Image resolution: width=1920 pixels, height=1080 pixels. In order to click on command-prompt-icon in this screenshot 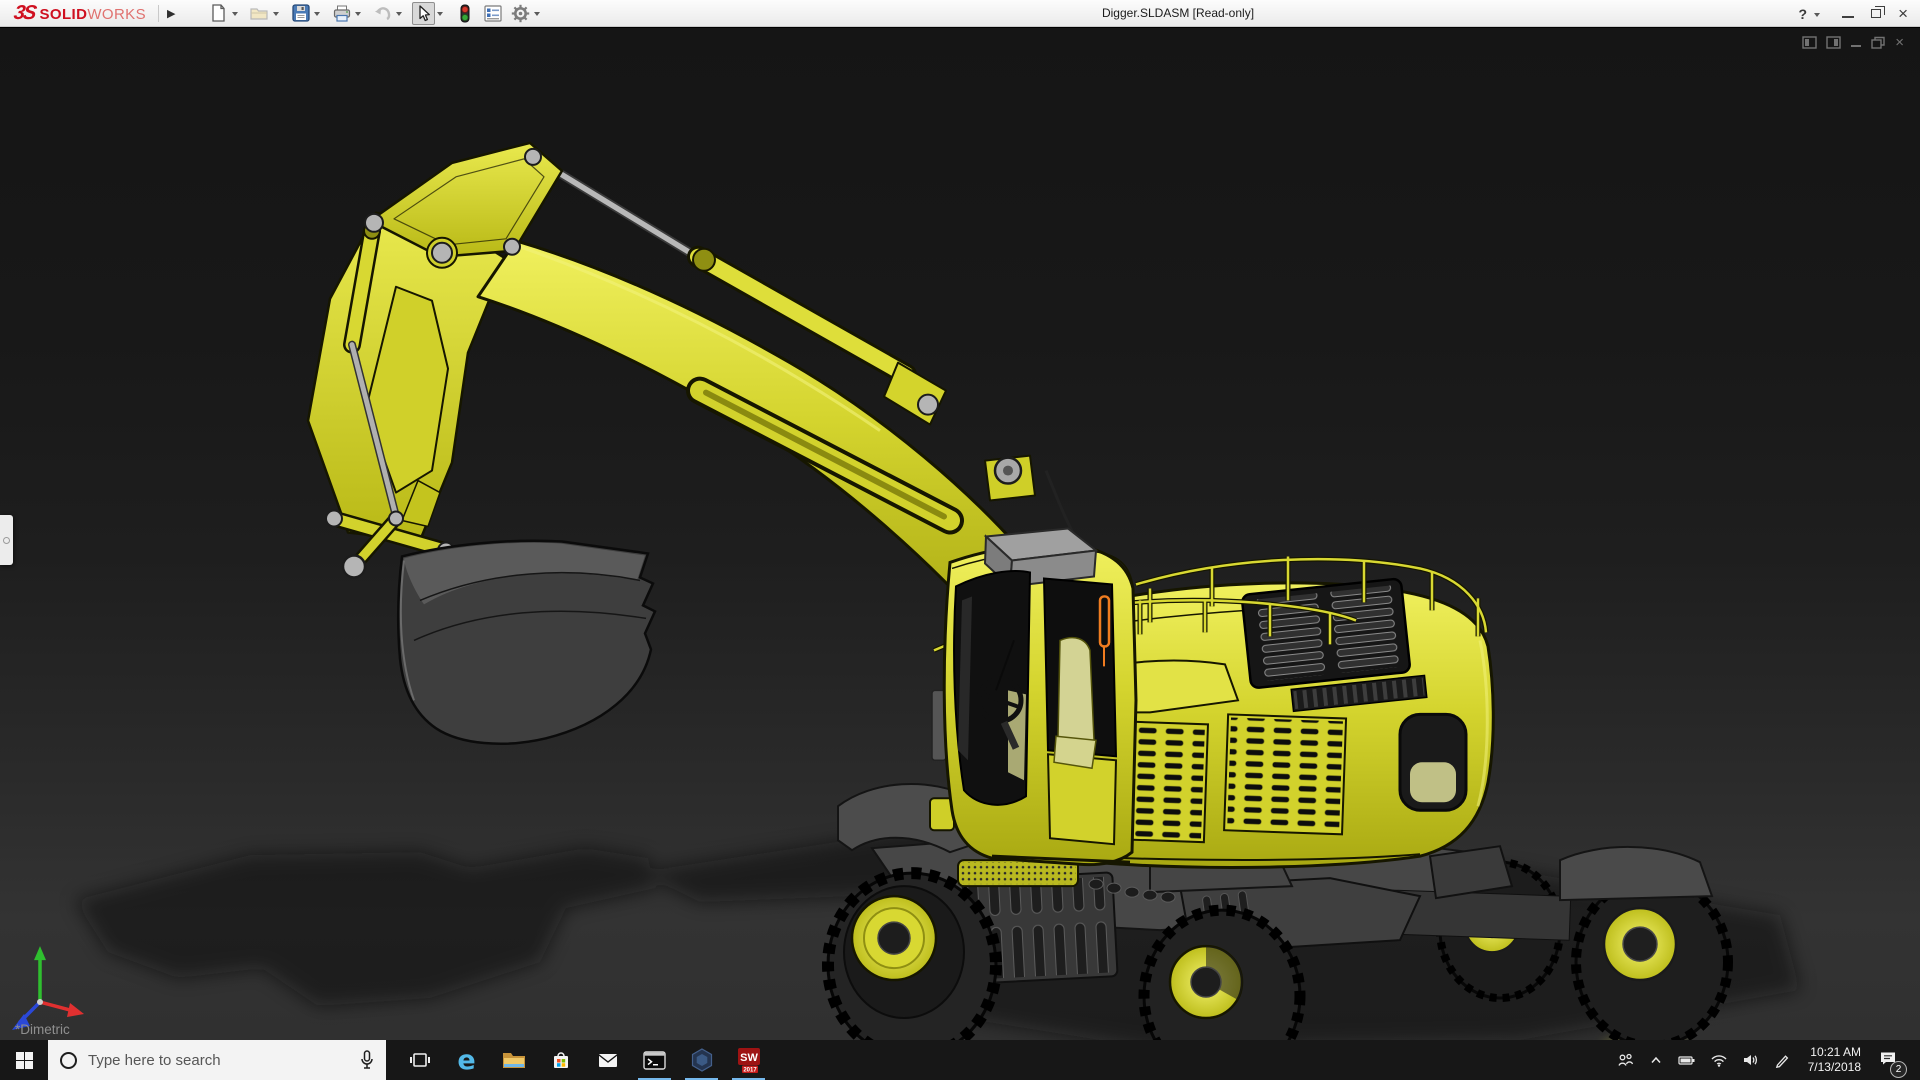, I will do `click(654, 1060)`.